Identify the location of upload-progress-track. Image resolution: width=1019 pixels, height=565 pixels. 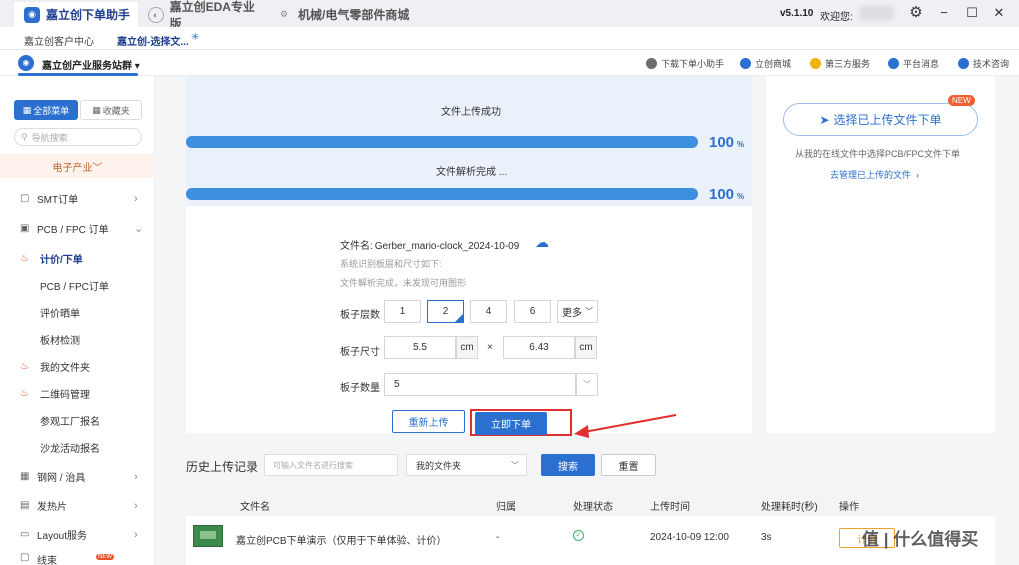
(442, 142).